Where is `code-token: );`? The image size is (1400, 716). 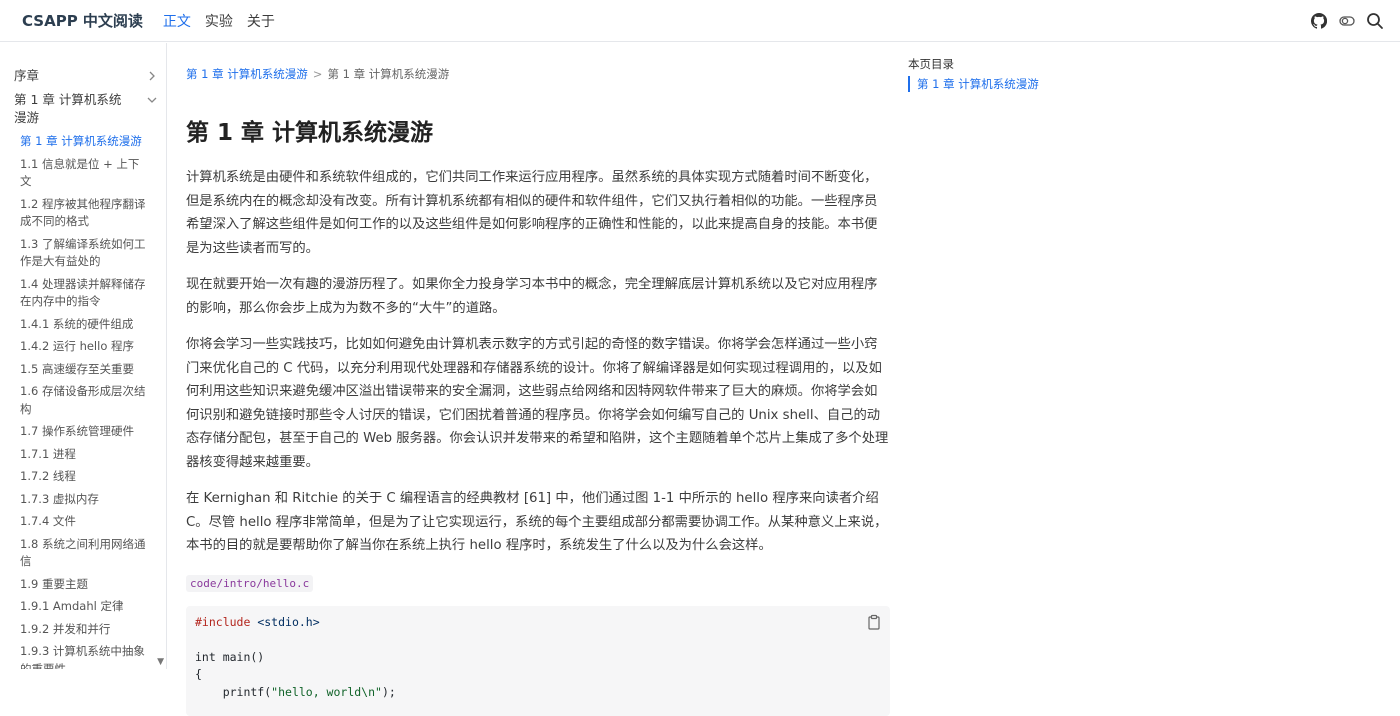 code-token: ); is located at coordinates (388, 691).